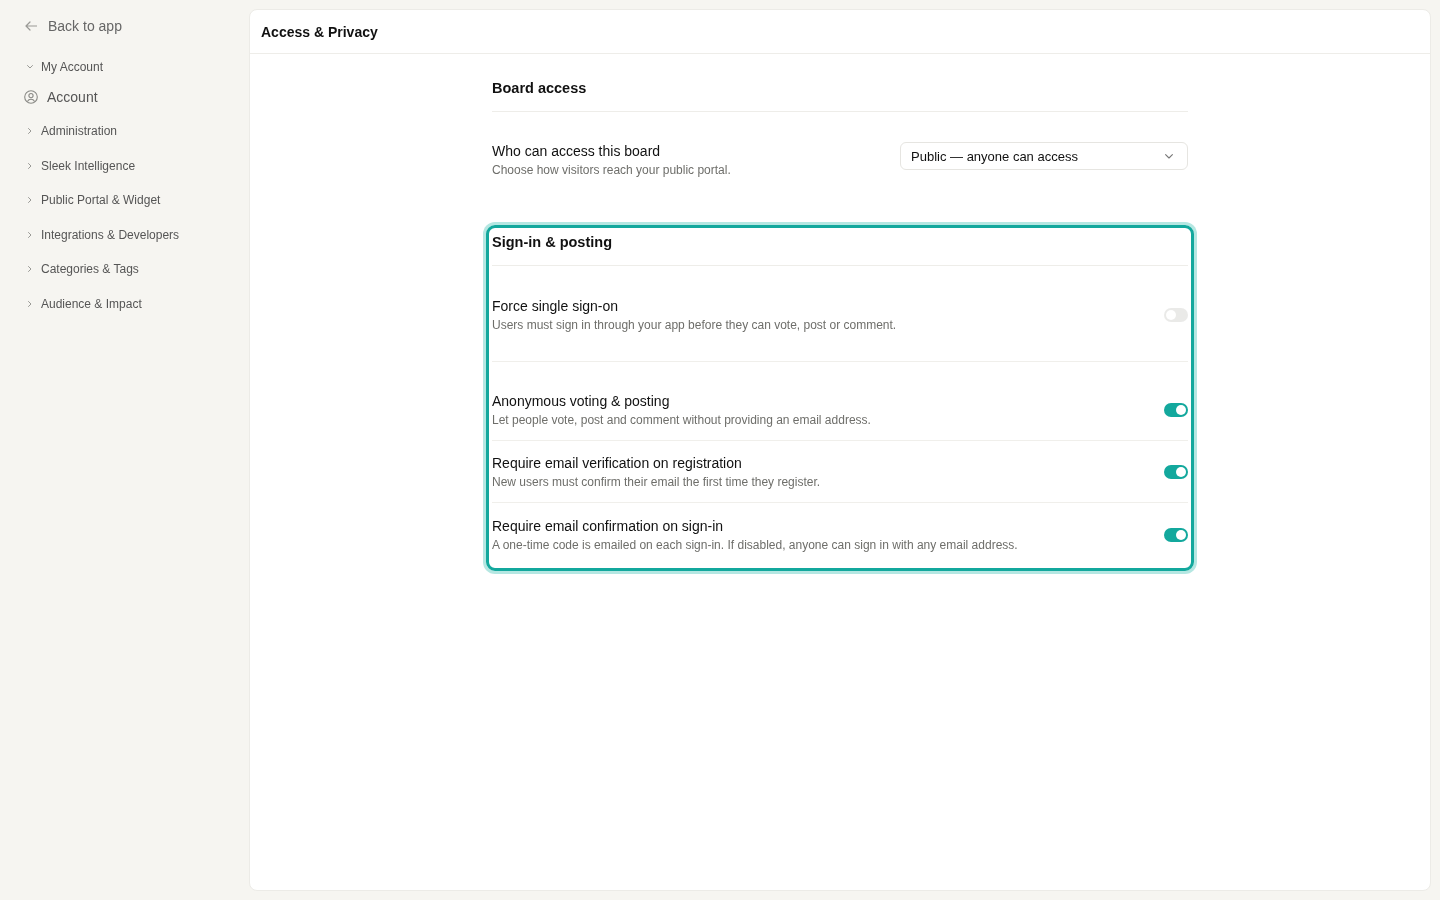  Describe the element at coordinates (102, 234) in the screenshot. I see `nav-group: Integrations & Developers` at that location.